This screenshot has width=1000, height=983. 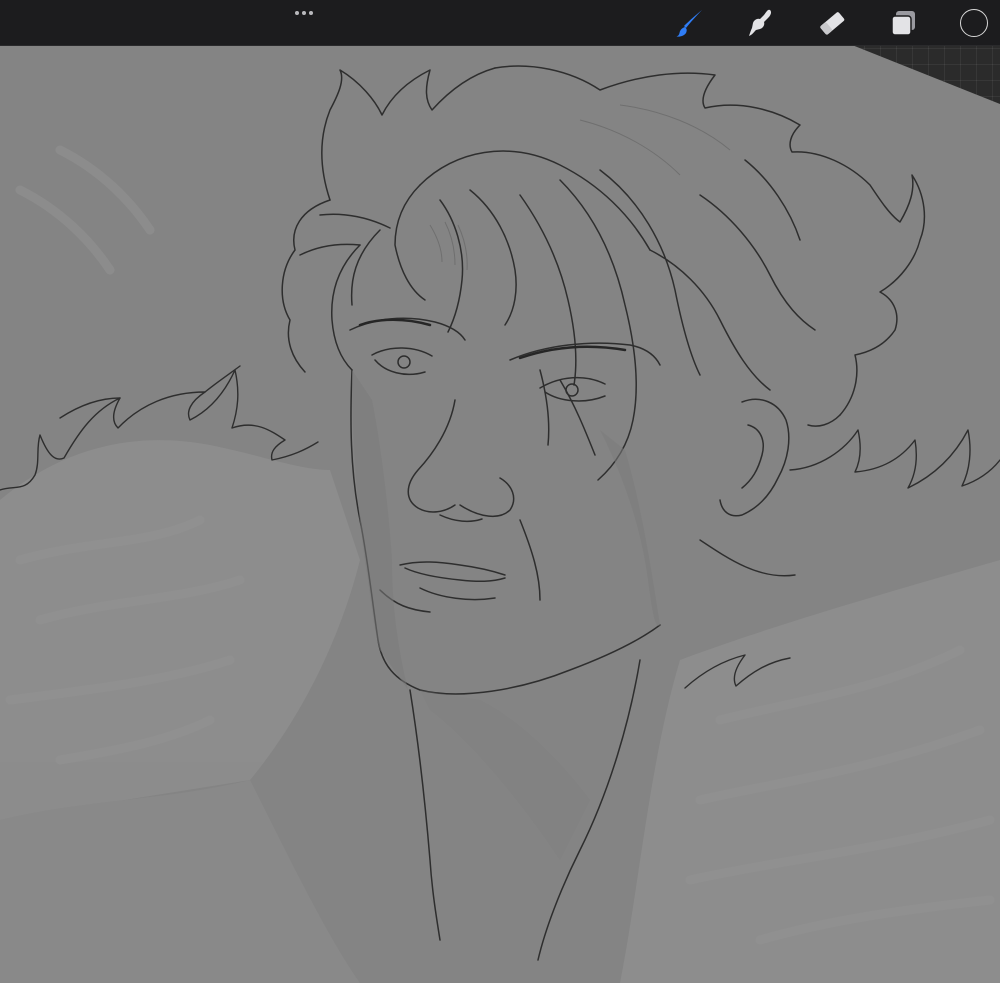 I want to click on top-toolbar, so click(x=500, y=23).